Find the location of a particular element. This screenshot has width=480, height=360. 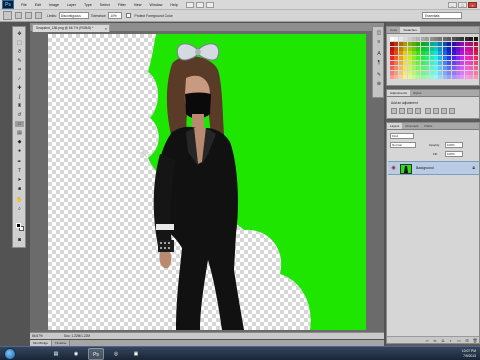

menu-filter: Filter is located at coordinates (122, 5).